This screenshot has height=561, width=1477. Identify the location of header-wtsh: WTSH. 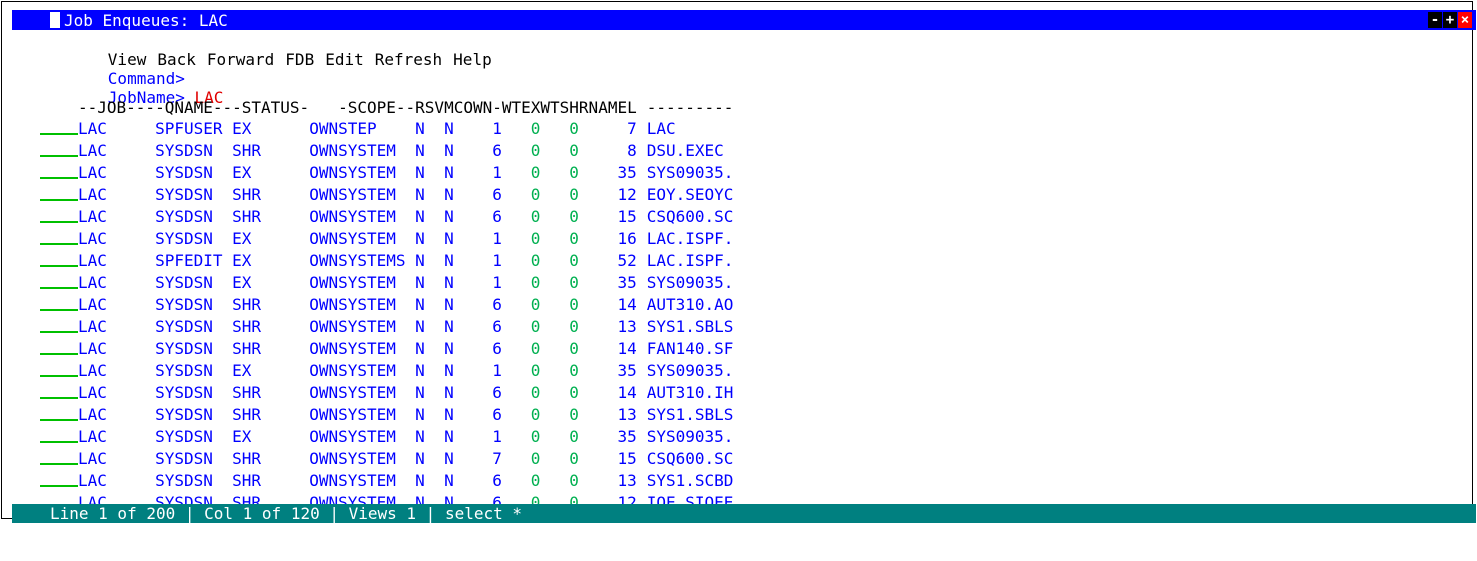
(559, 107).